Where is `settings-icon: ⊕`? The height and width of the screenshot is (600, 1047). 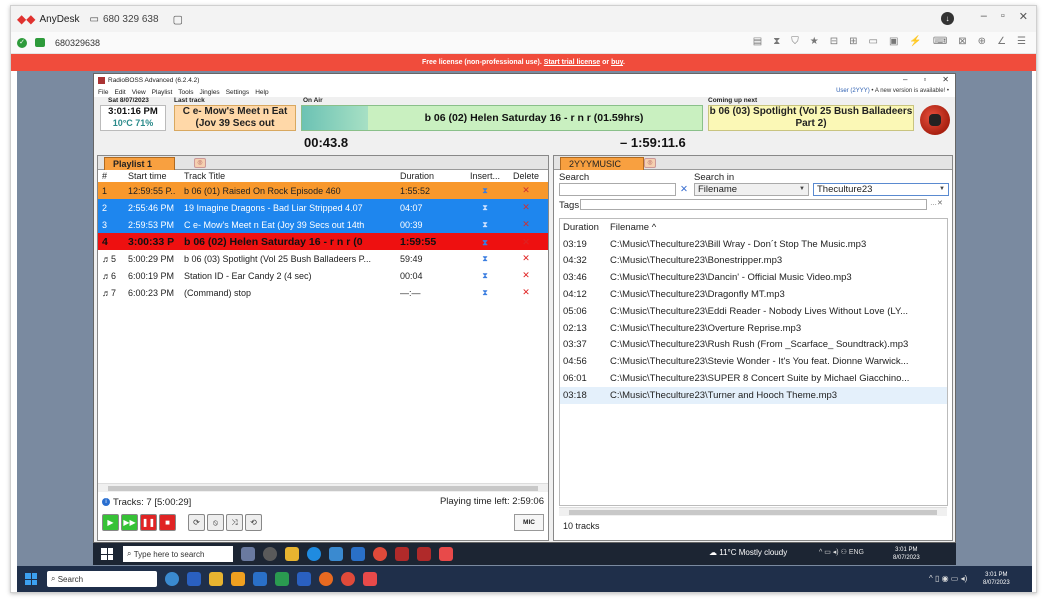 settings-icon: ⊕ is located at coordinates (982, 41).